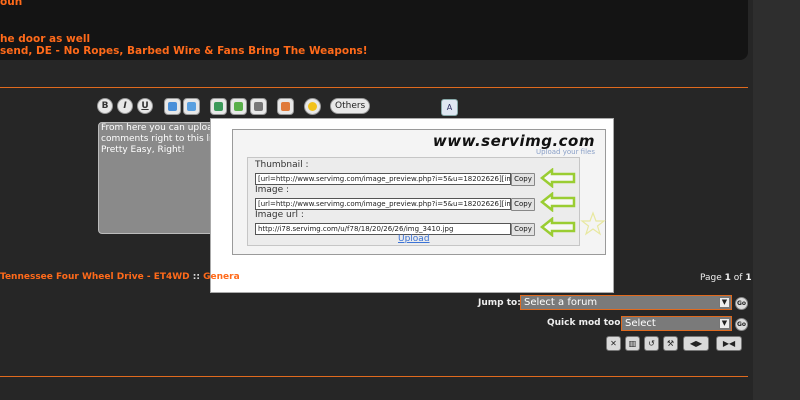  I want to click on image-button, so click(218, 106).